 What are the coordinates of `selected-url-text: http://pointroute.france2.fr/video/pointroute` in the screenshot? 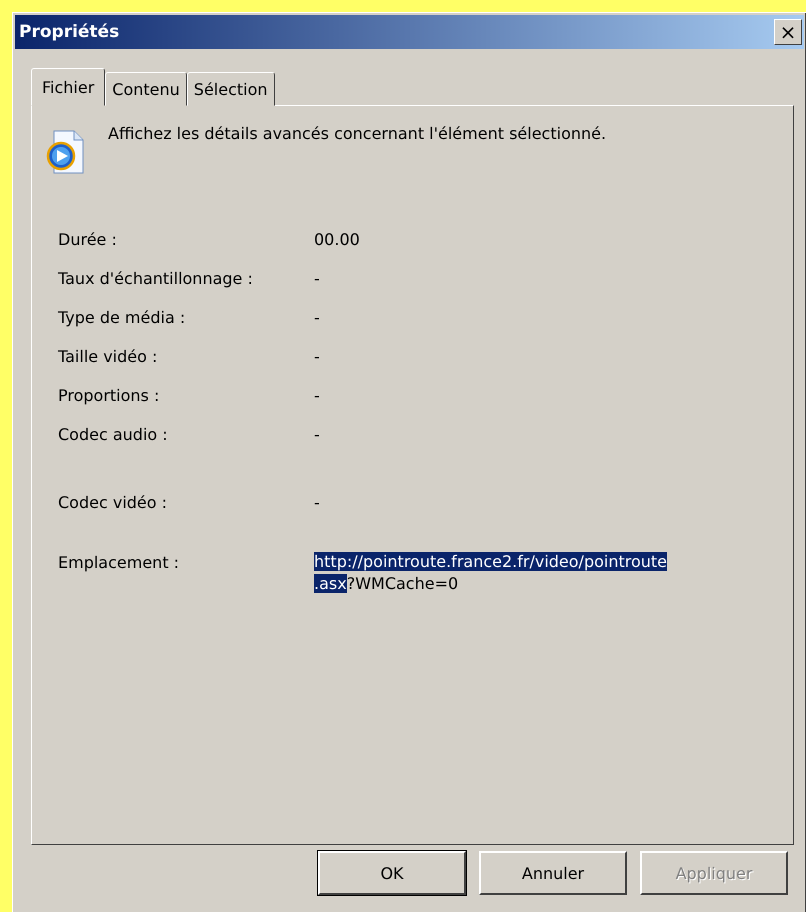 It's located at (491, 561).